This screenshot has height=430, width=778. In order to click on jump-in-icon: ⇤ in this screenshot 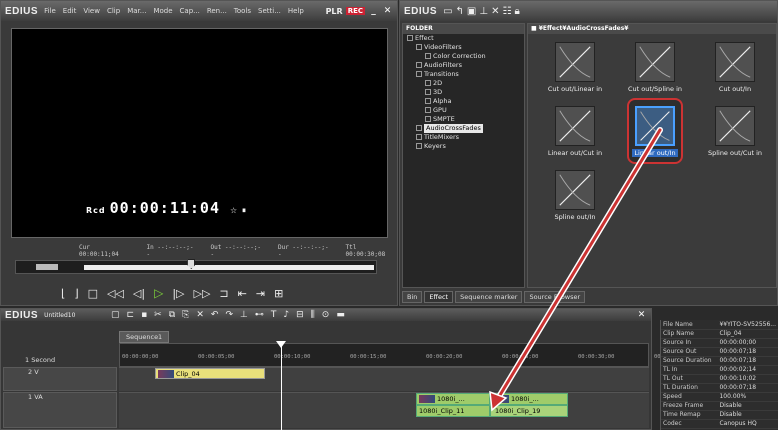, I will do `click(242, 293)`.